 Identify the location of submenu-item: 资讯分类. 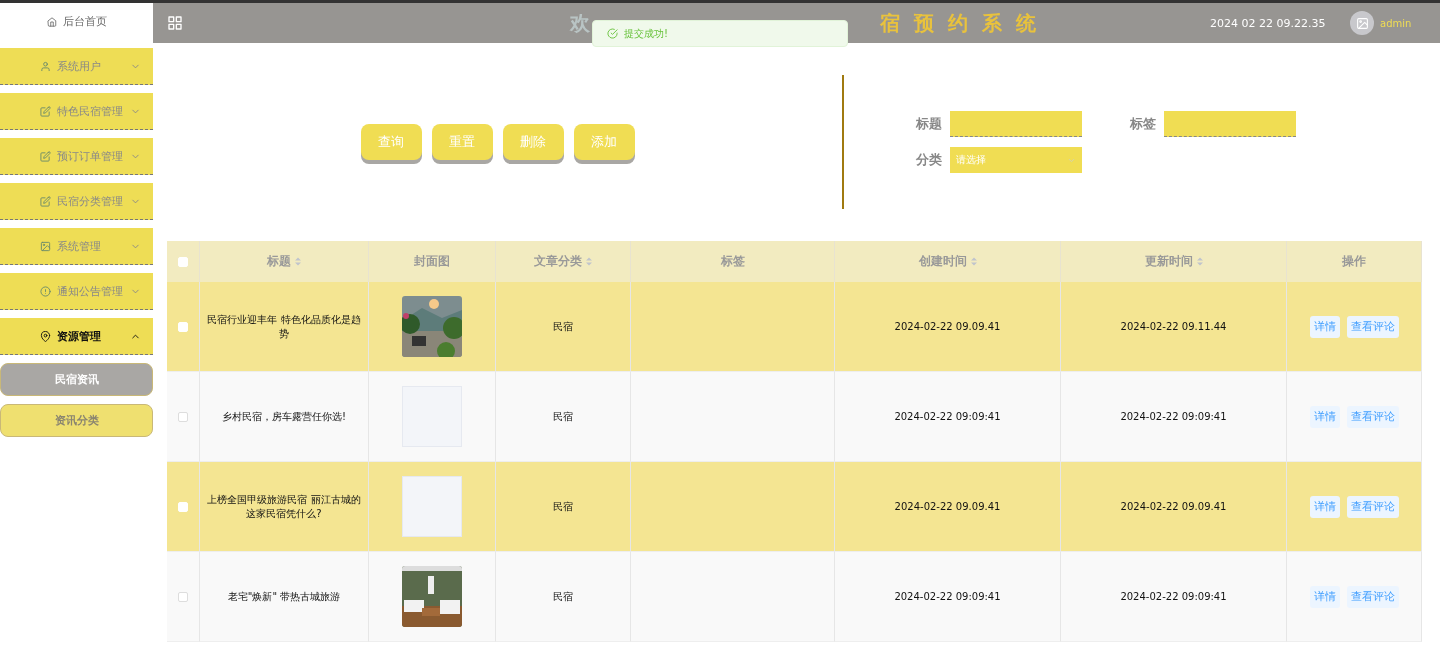
(76, 420).